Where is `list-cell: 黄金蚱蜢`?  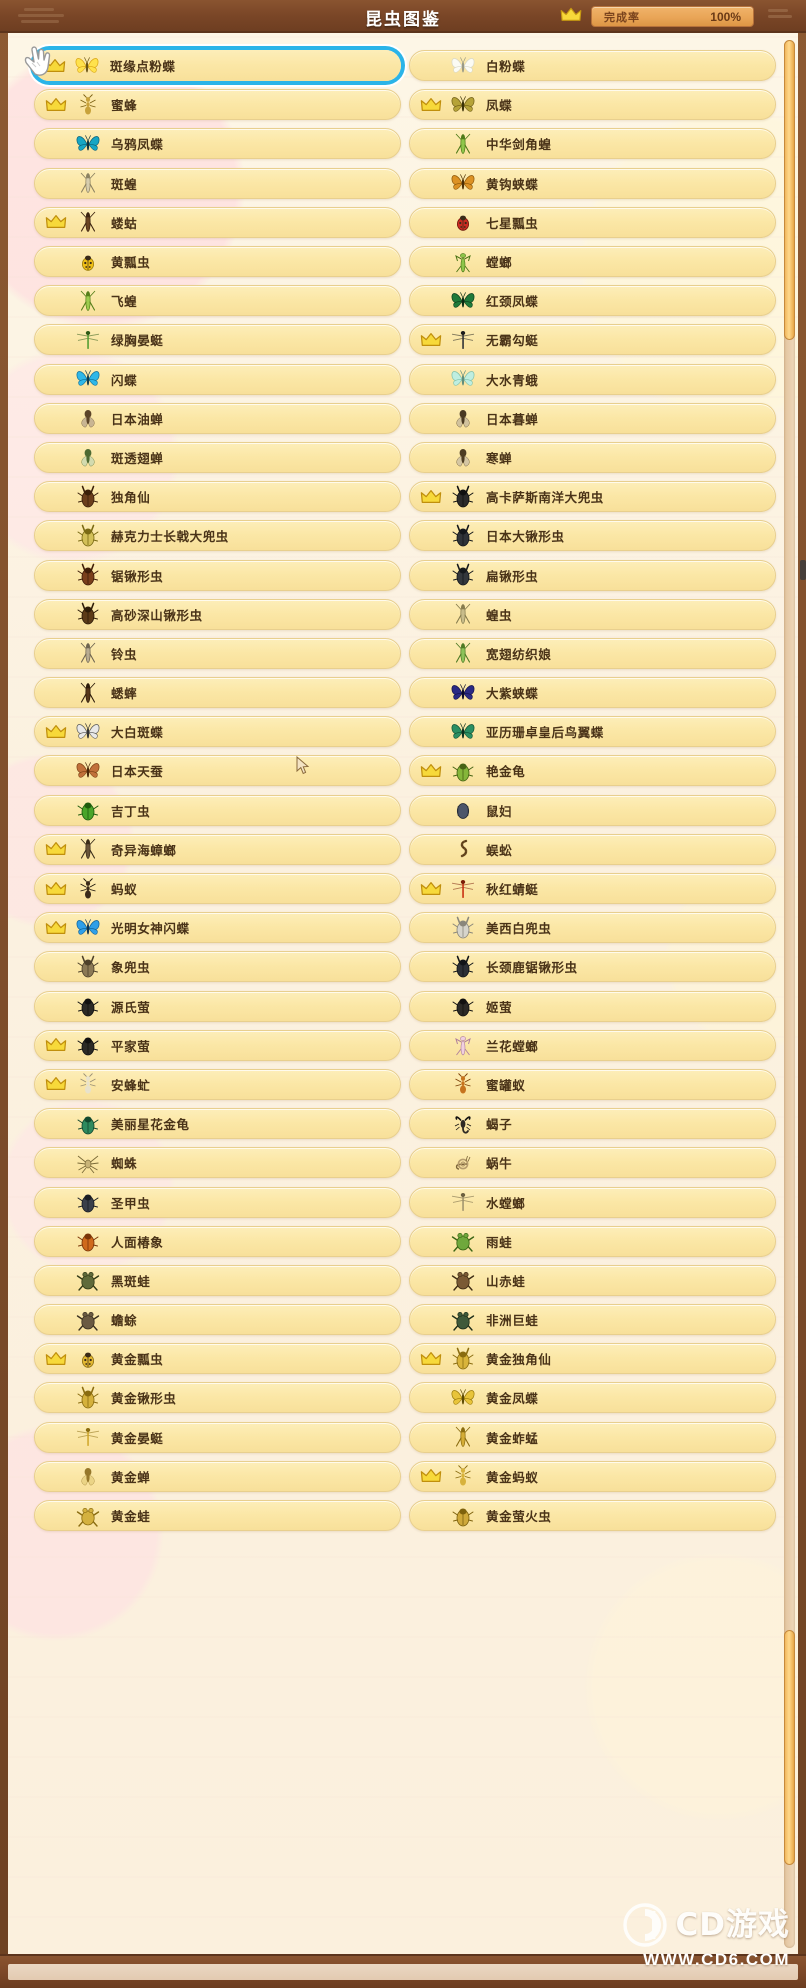
list-cell: 黄金蚱蜢 is located at coordinates (592, 1437).